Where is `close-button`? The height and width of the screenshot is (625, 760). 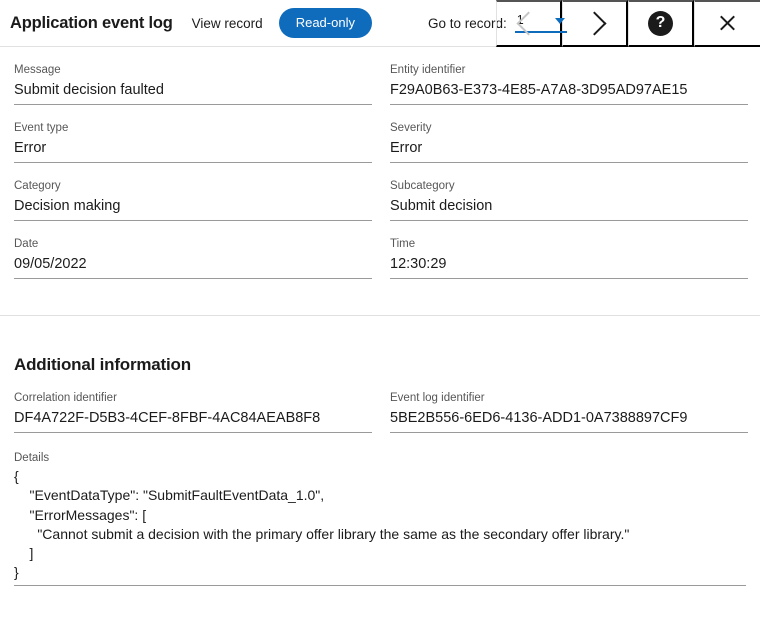
close-button is located at coordinates (727, 23).